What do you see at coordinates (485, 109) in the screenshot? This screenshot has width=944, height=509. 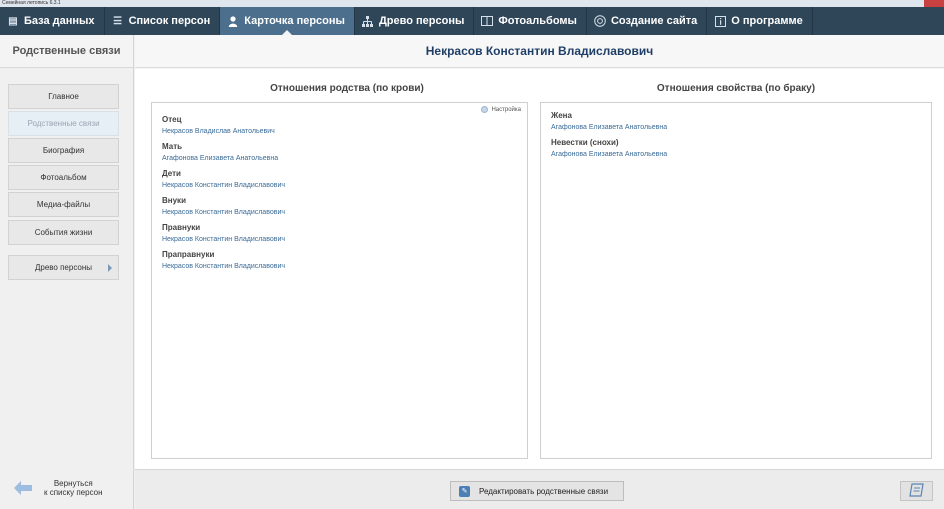 I see `settings-dot-icon` at bounding box center [485, 109].